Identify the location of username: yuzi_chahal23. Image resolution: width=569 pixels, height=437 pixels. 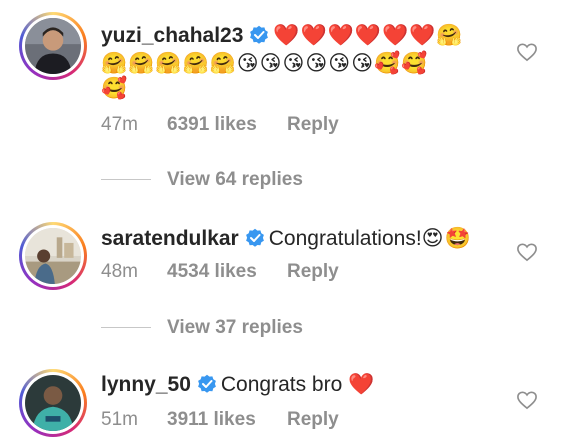
(172, 35).